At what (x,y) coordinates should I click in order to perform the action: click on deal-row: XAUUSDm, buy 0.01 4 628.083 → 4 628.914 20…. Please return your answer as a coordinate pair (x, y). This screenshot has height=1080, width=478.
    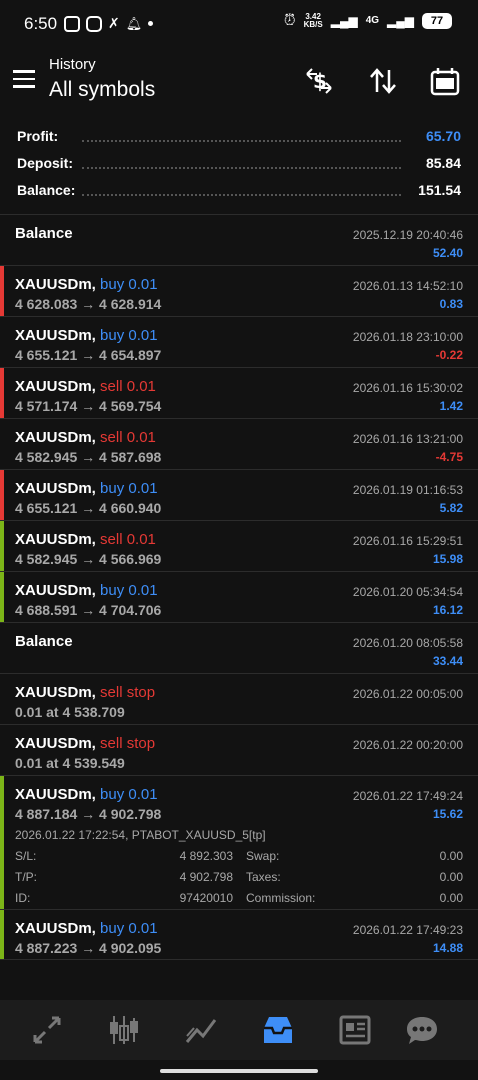
    Looking at the image, I should click on (239, 290).